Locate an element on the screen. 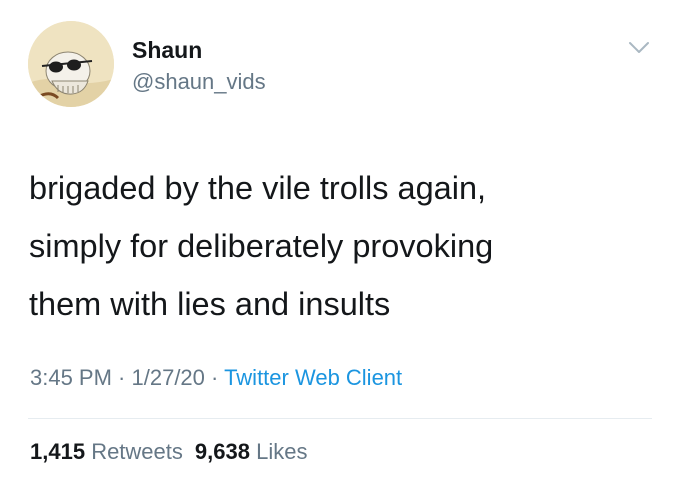 This screenshot has width=680, height=484. likes-label: Likes is located at coordinates (282, 451).